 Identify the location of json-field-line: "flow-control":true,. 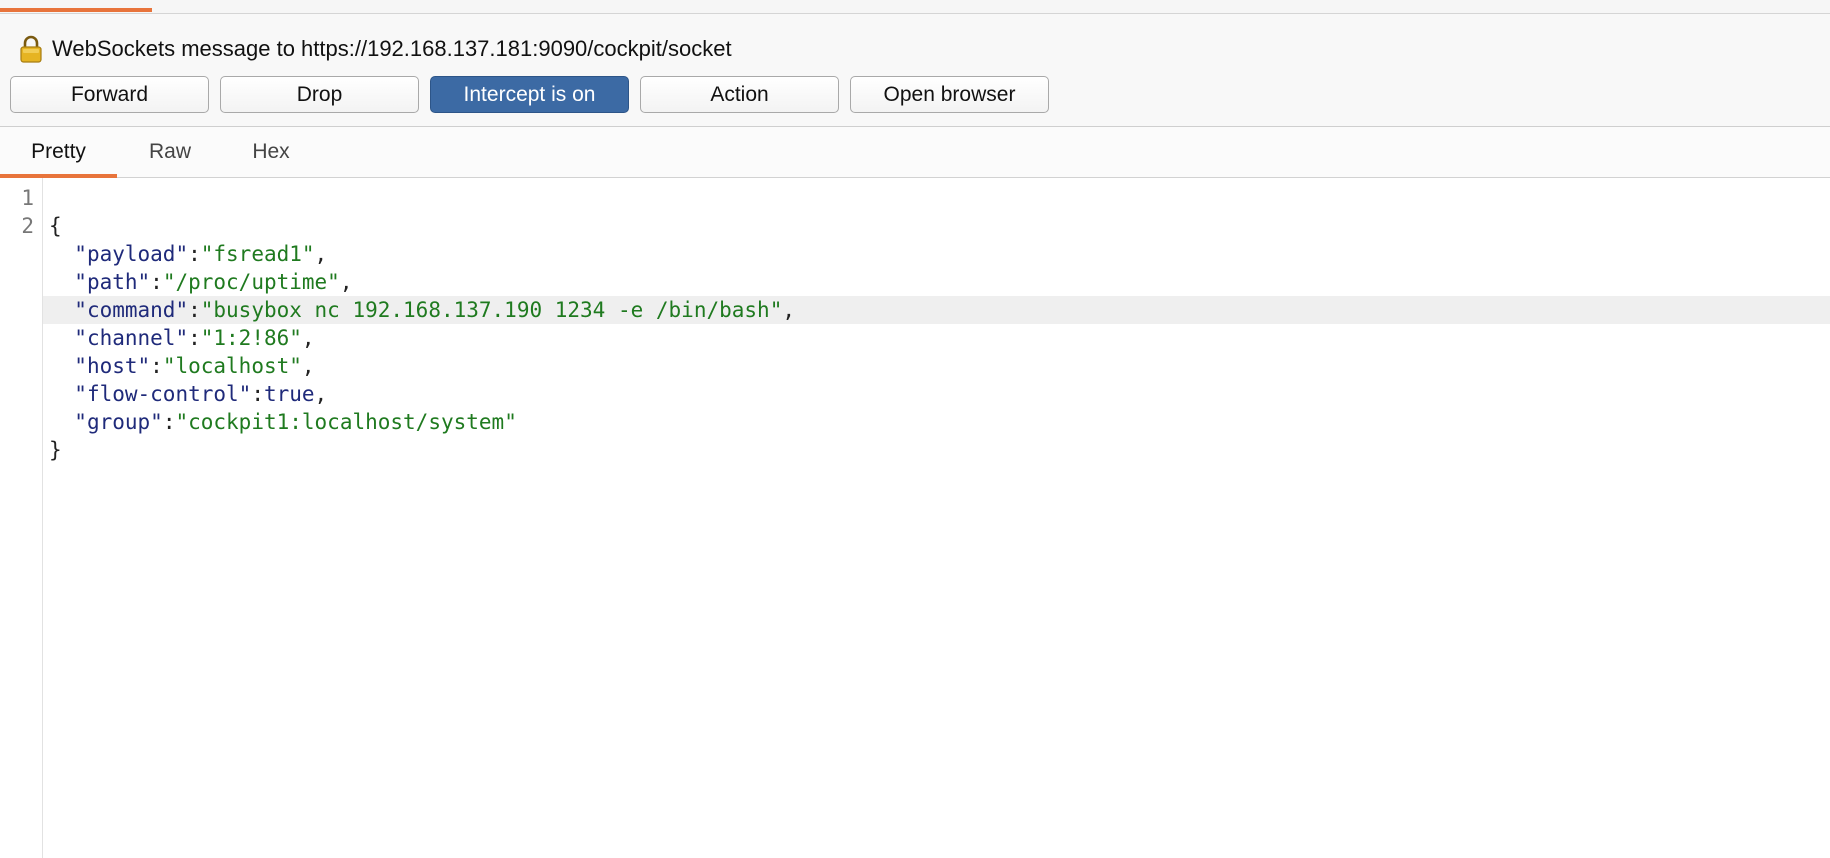
(201, 394).